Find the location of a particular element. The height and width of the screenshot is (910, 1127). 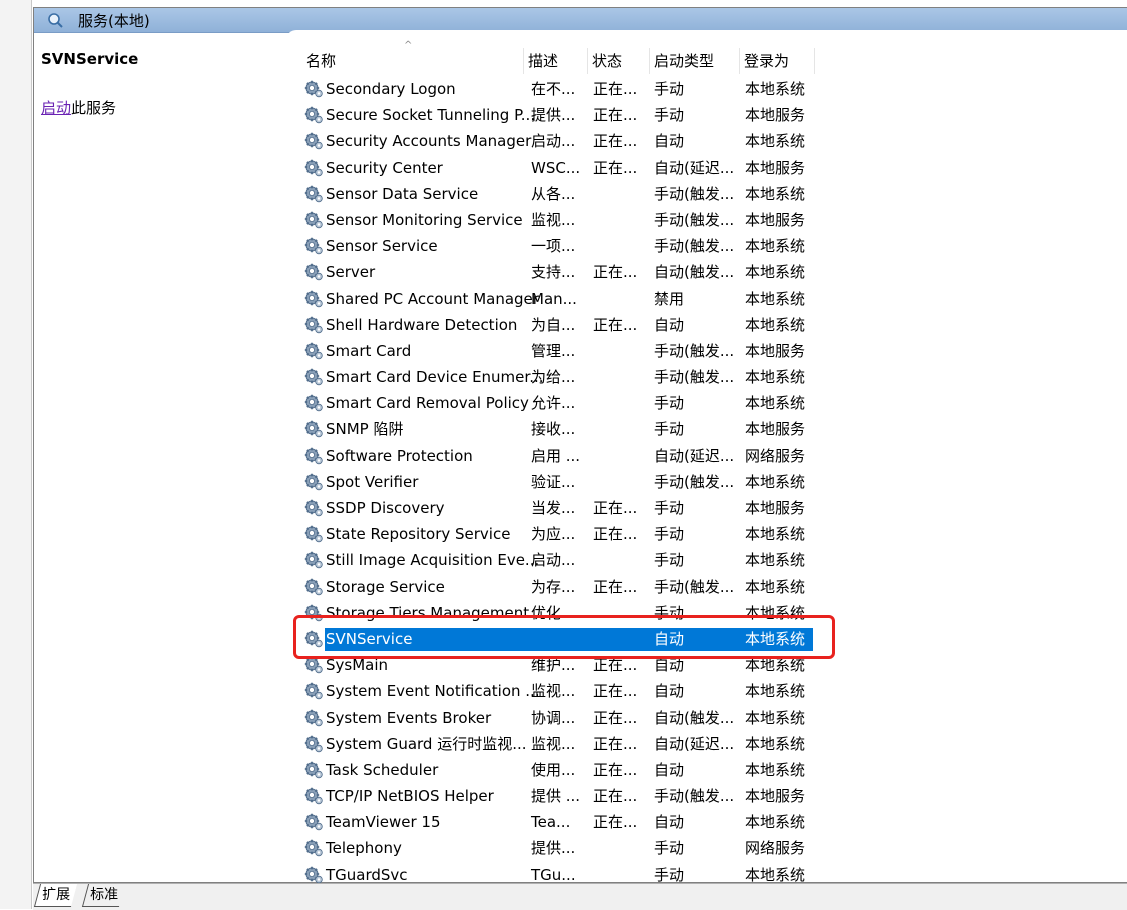

service-row: Storage Service 为存... 正在... 手动(触发... 本地系统 is located at coordinates (580, 587).